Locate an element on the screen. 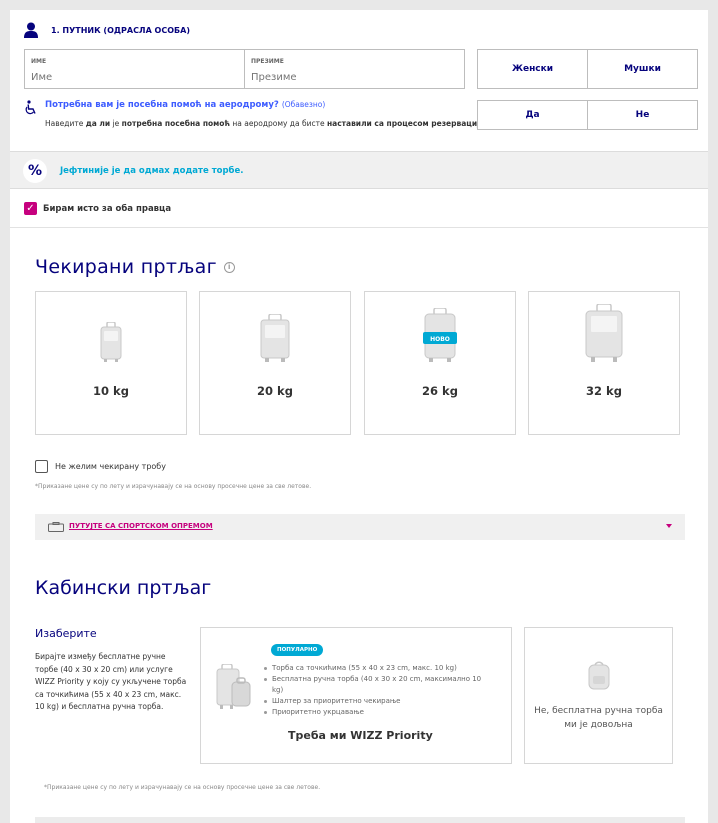 This screenshot has width=718, height=823. bag-option-20kg: 20 kg is located at coordinates (275, 363).